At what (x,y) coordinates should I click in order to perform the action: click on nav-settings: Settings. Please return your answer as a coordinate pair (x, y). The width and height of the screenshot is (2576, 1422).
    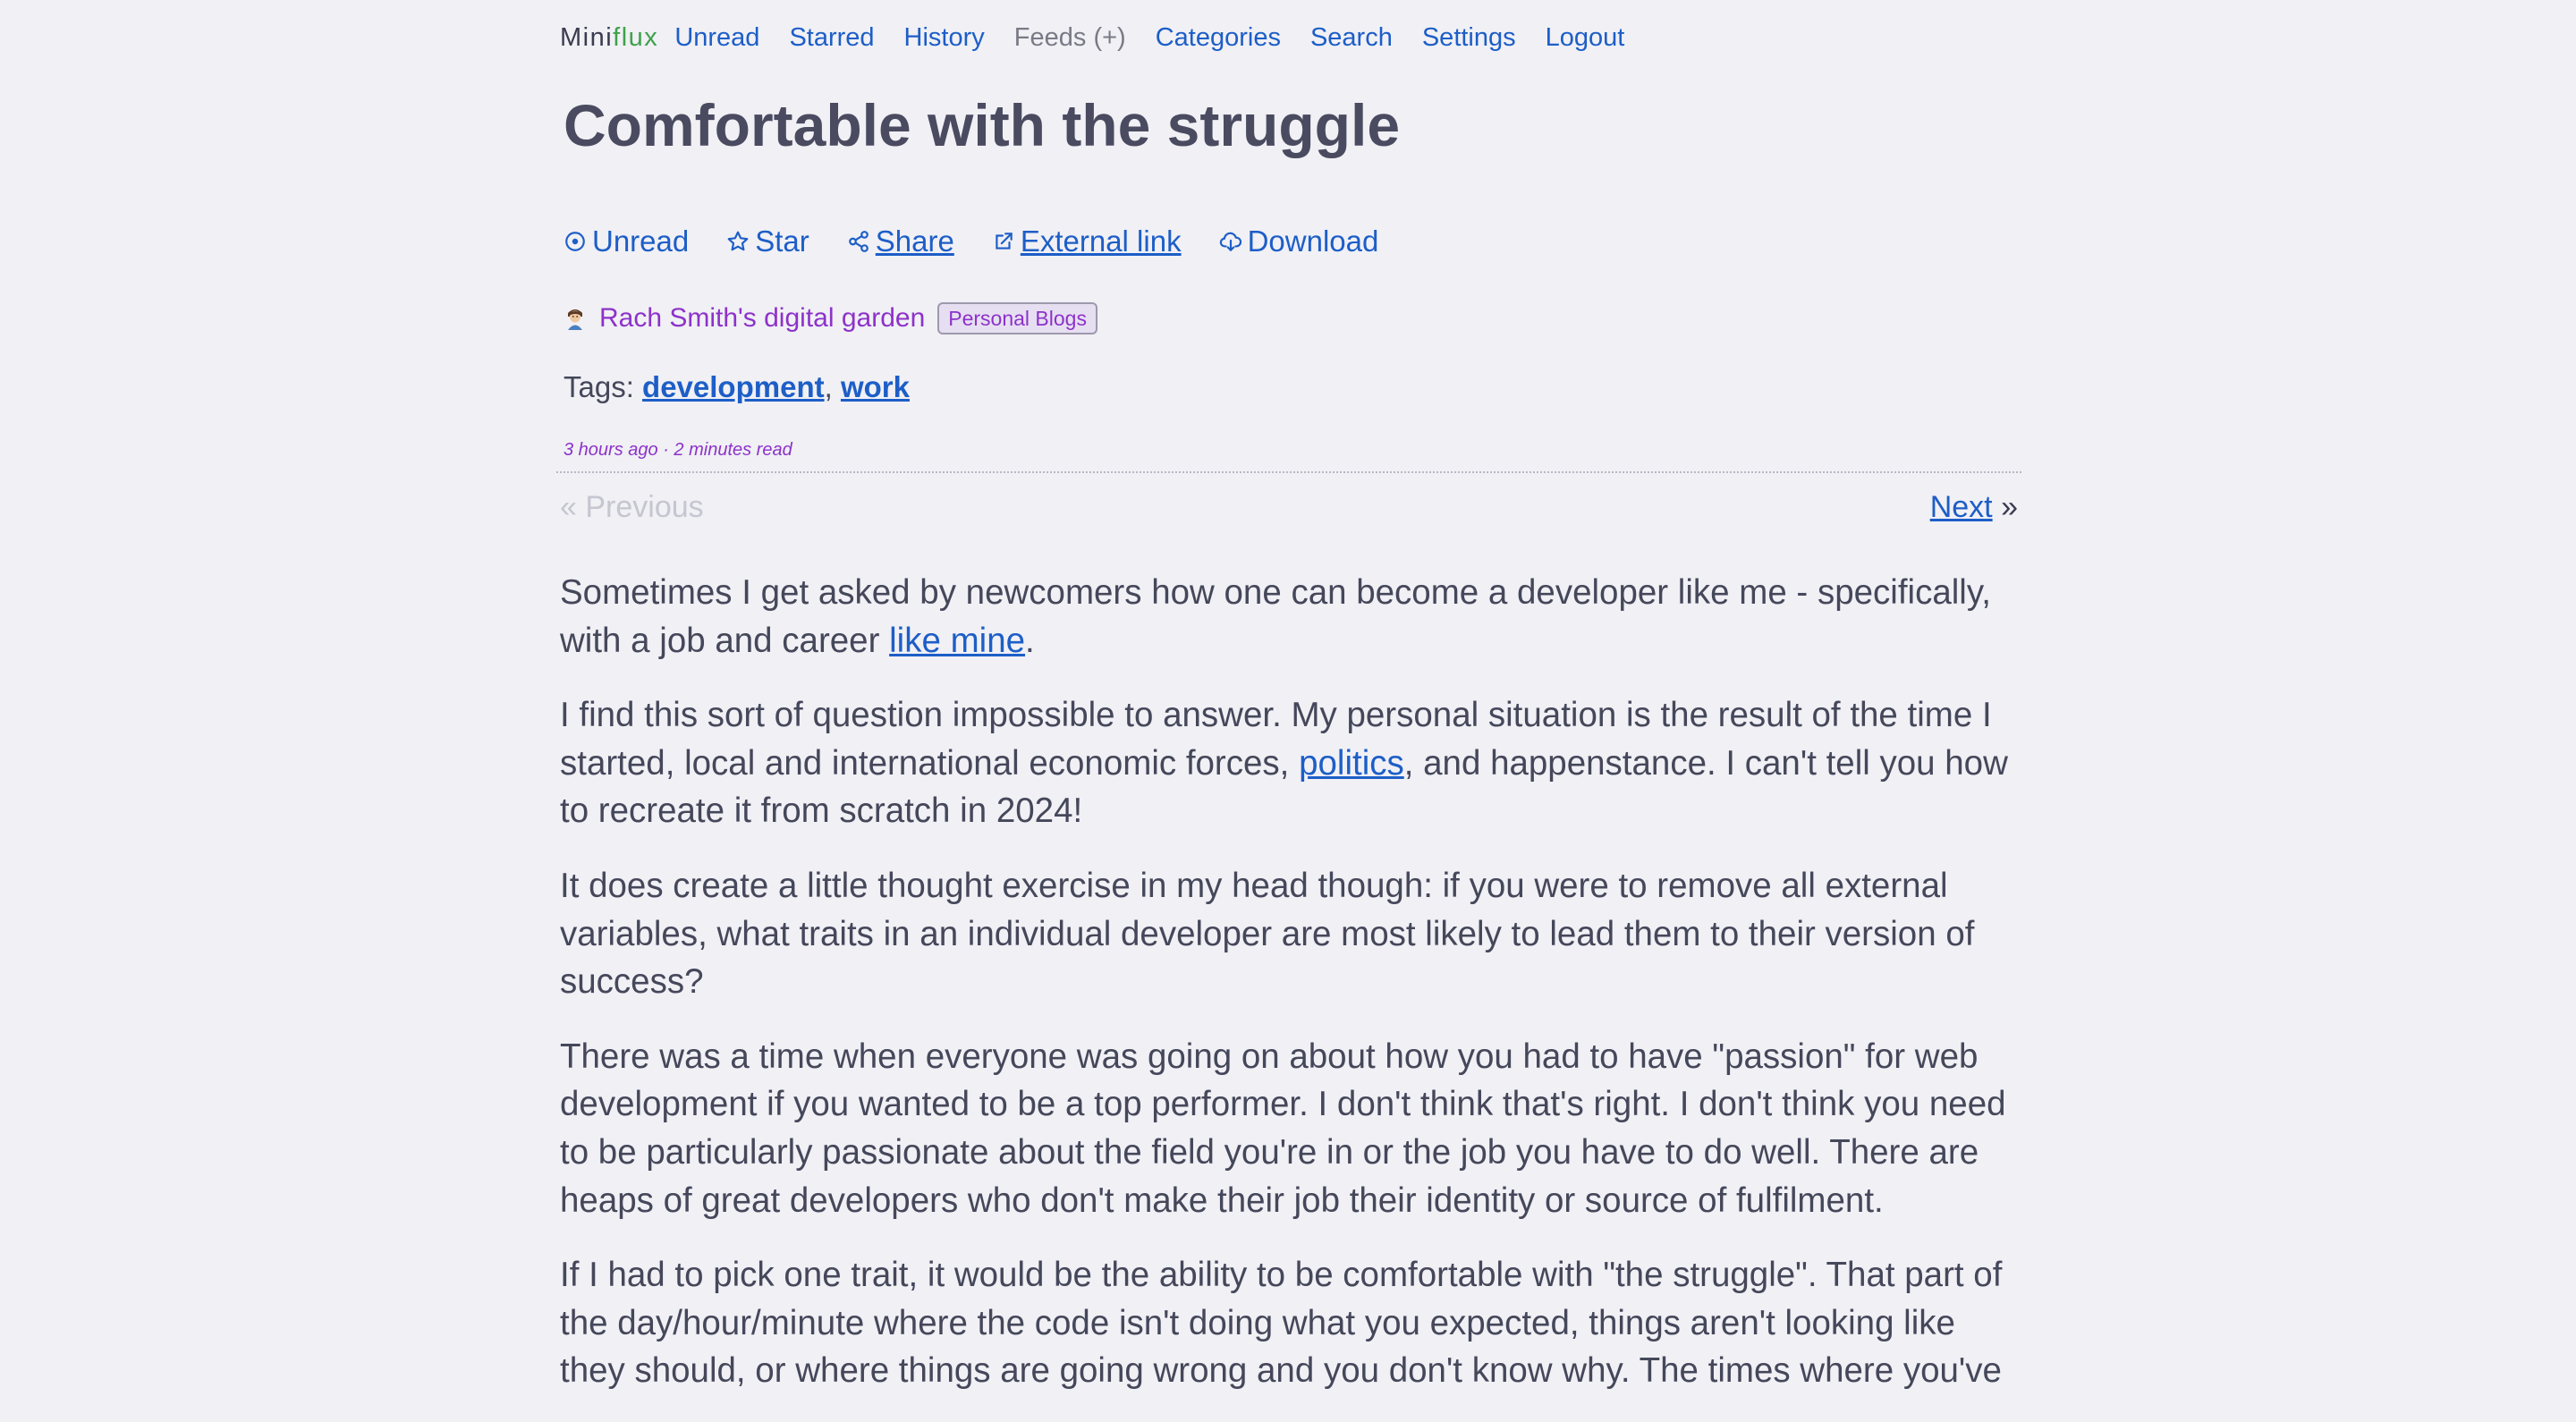
    Looking at the image, I should click on (1469, 37).